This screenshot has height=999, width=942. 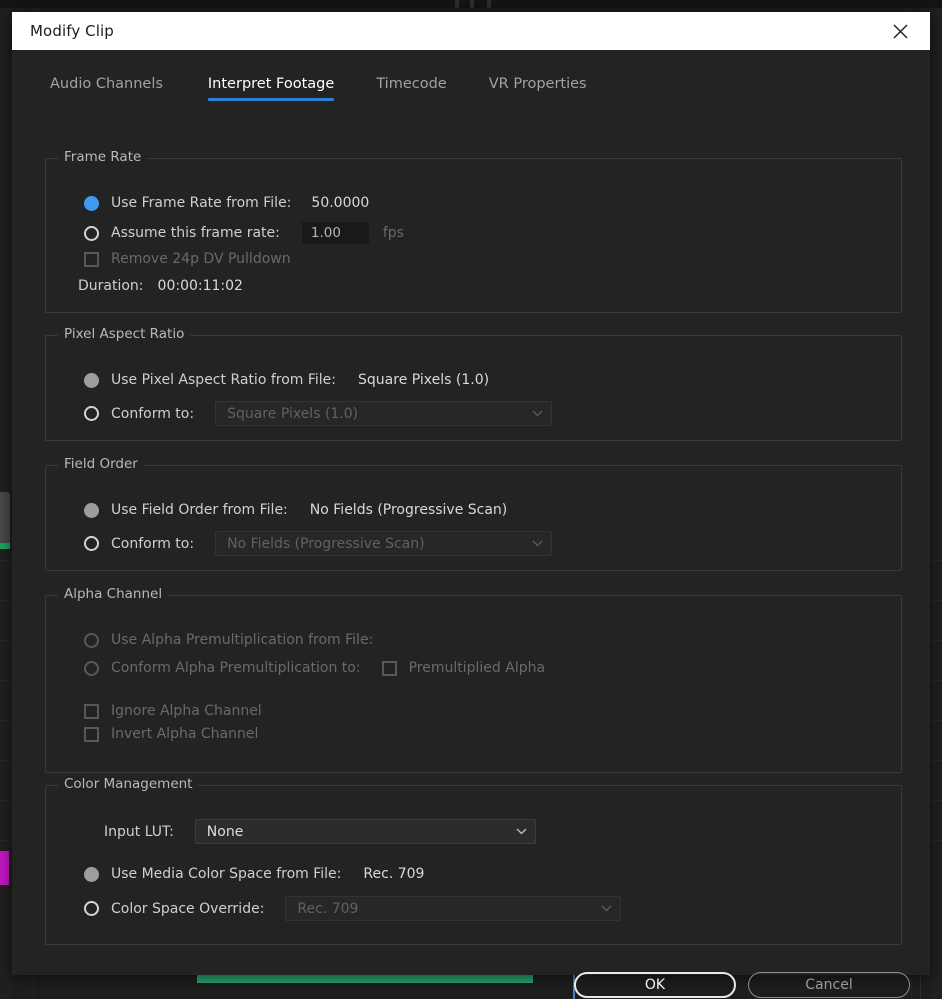 What do you see at coordinates (325, 233) in the screenshot?
I see `assume-frame-rate-value: 1.00` at bounding box center [325, 233].